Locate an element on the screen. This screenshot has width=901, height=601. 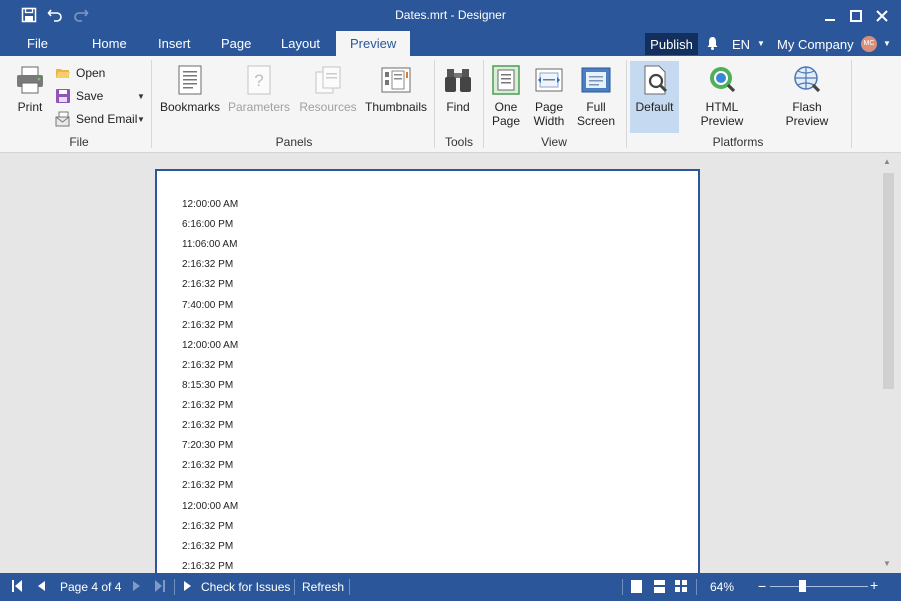
full-screen-label-2: Screen is located at coordinates (596, 121).